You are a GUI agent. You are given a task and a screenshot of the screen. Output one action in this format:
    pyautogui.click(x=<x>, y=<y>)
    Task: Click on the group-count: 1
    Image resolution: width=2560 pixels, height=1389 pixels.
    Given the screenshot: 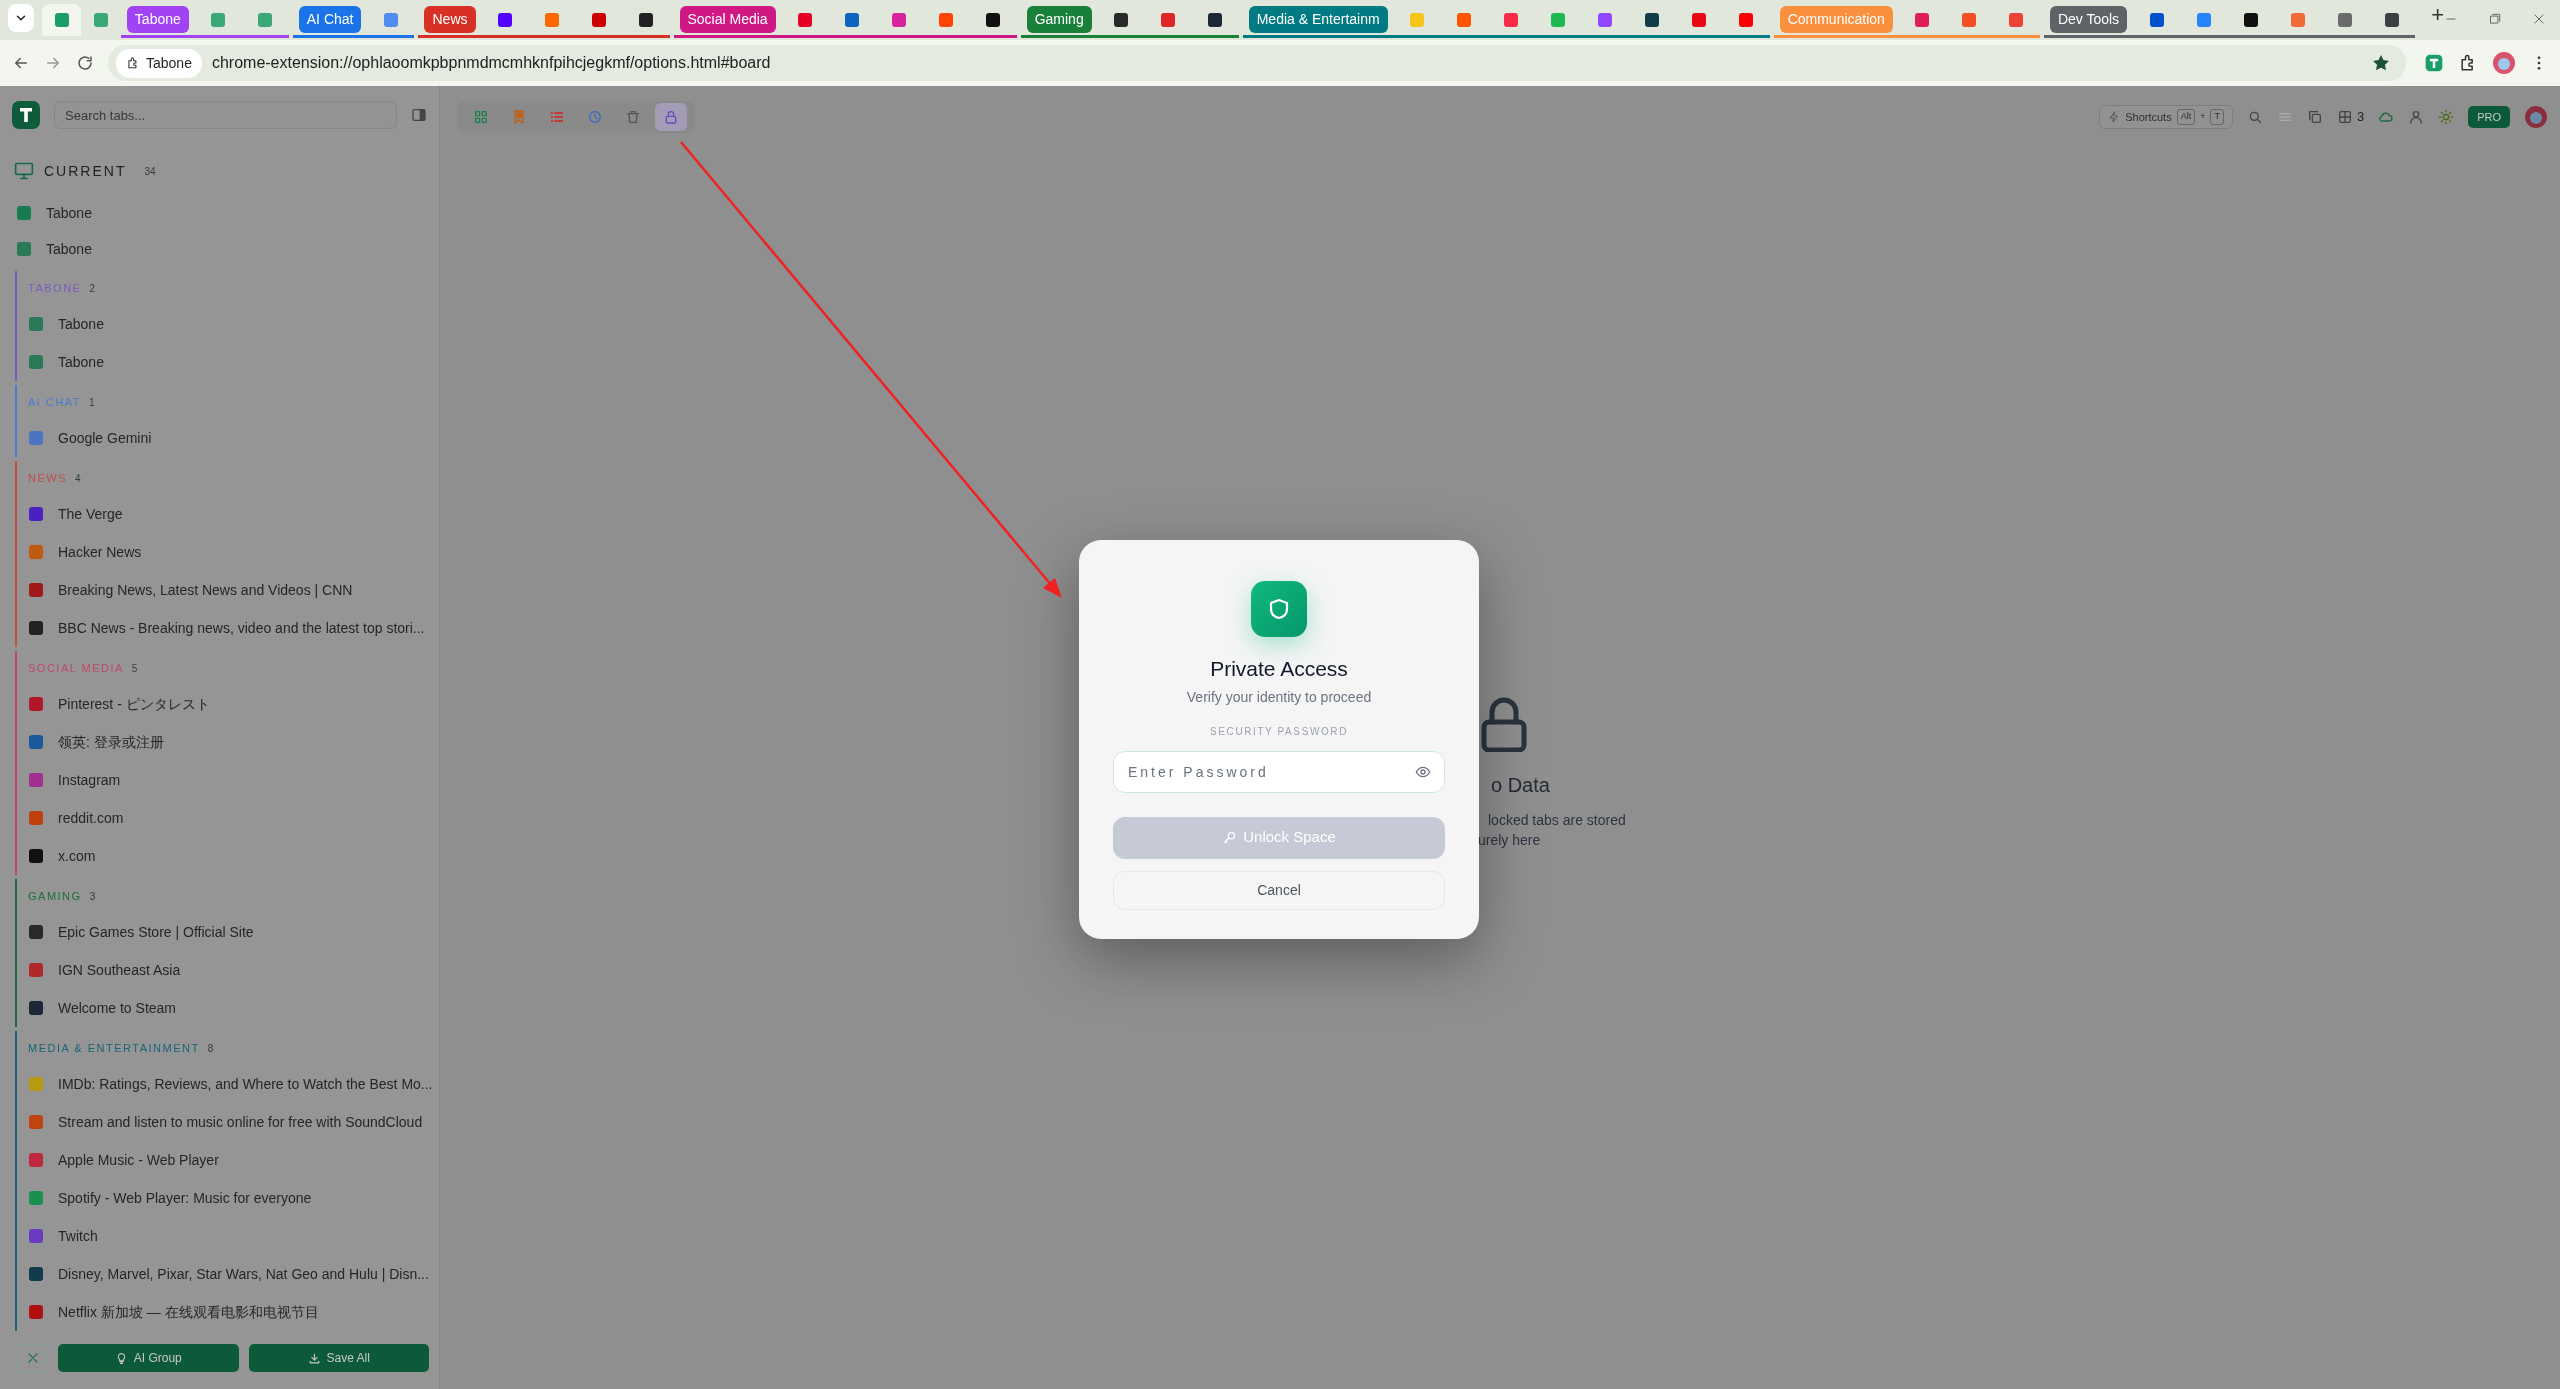 What is the action you would take?
    pyautogui.click(x=92, y=402)
    